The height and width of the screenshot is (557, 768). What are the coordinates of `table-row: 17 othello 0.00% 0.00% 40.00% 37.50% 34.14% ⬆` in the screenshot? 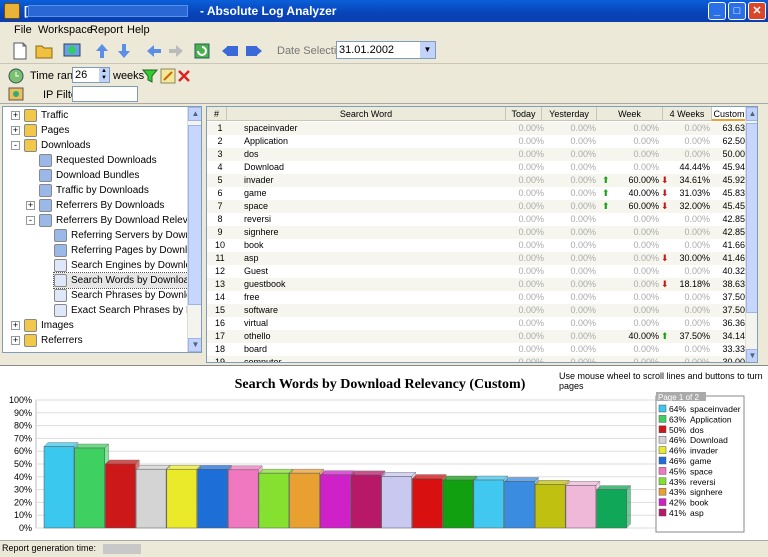 It's located at (482, 336).